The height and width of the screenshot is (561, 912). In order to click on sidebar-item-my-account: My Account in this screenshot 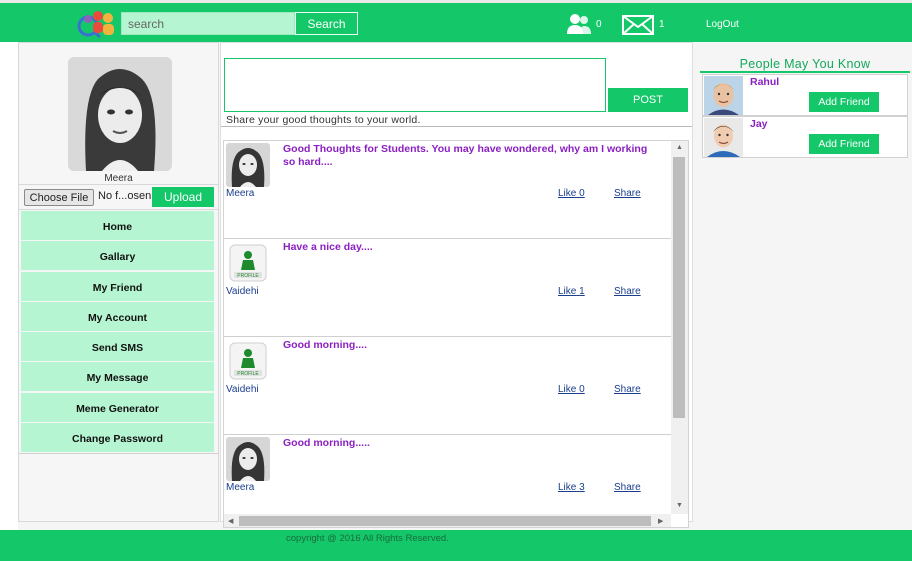, I will do `click(117, 316)`.